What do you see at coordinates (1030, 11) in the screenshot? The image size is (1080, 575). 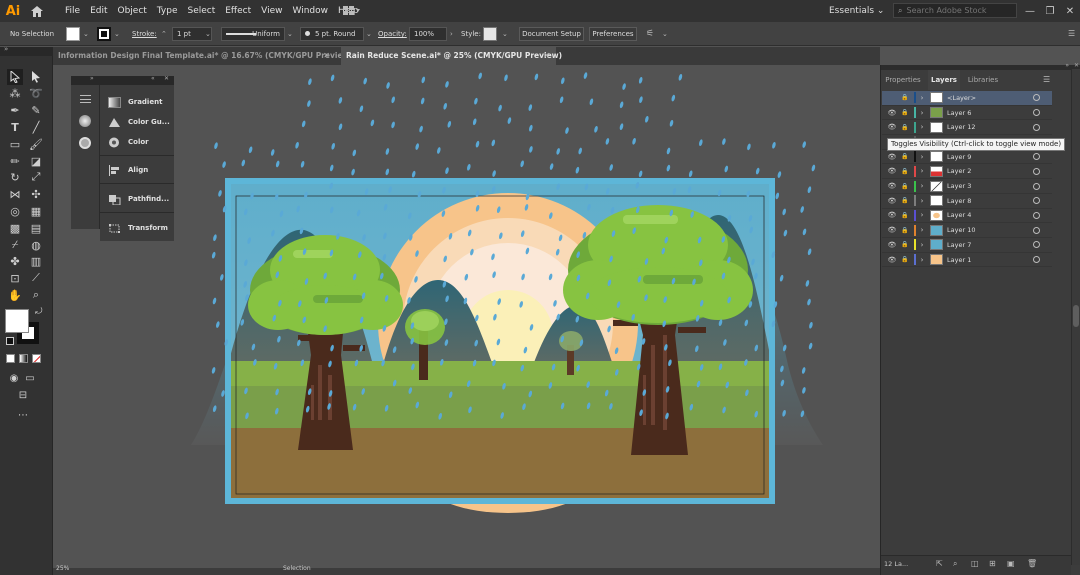 I see `minimize-icon: —` at bounding box center [1030, 11].